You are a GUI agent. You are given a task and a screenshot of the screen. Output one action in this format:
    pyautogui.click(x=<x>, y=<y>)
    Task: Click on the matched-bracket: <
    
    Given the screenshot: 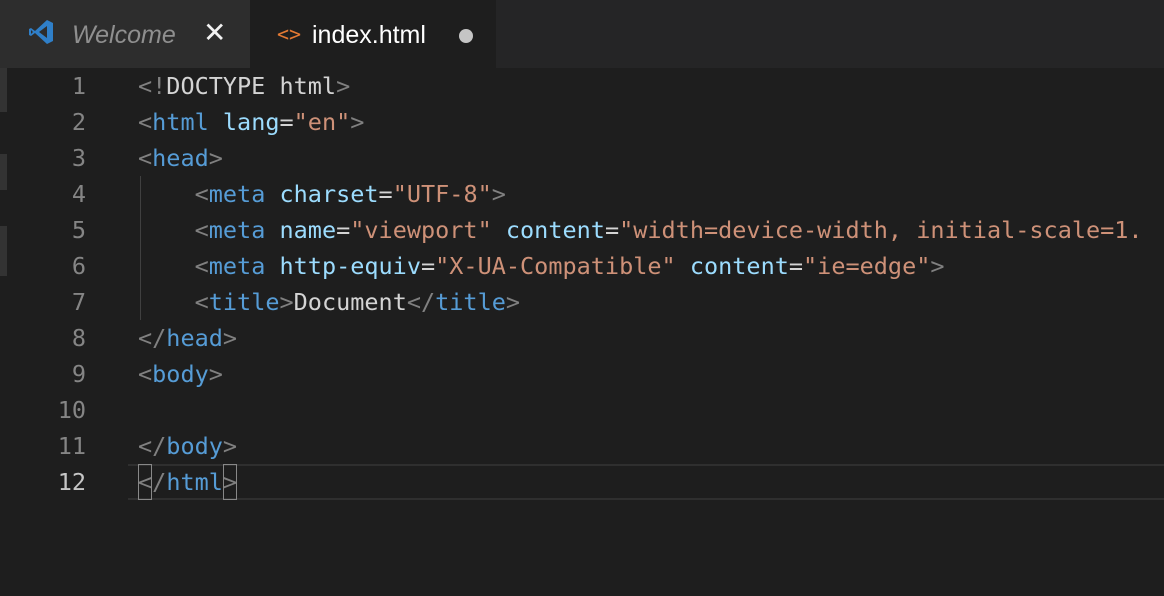 What is the action you would take?
    pyautogui.click(x=145, y=482)
    